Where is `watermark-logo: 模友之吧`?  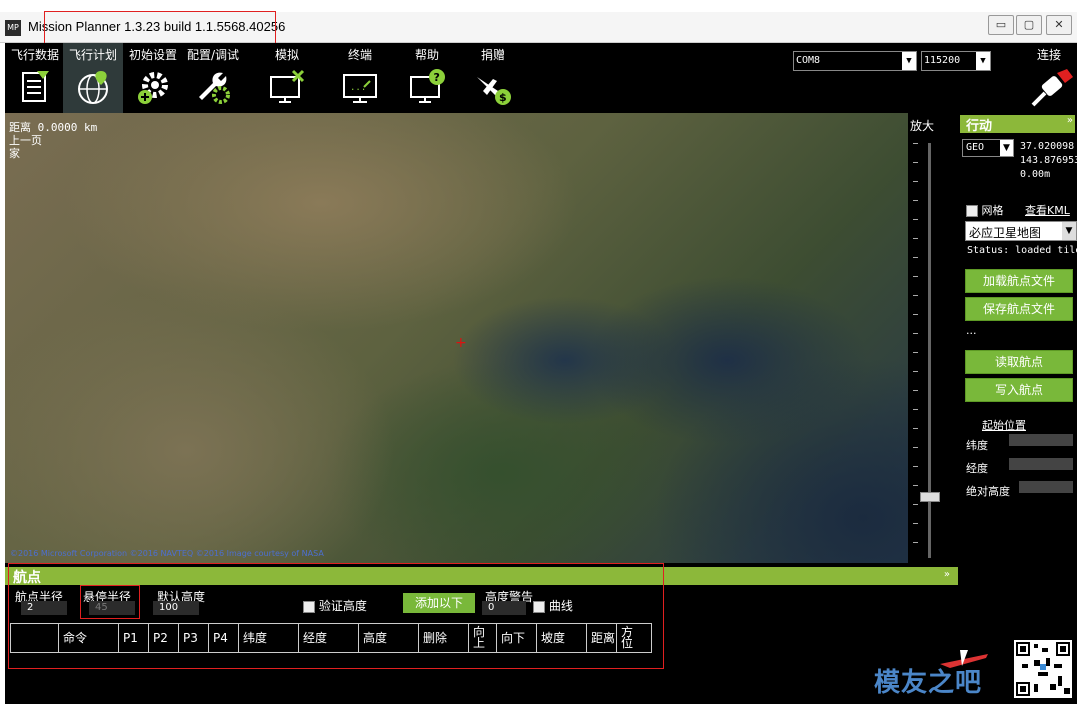
watermark-logo: 模友之吧 is located at coordinates (930, 670).